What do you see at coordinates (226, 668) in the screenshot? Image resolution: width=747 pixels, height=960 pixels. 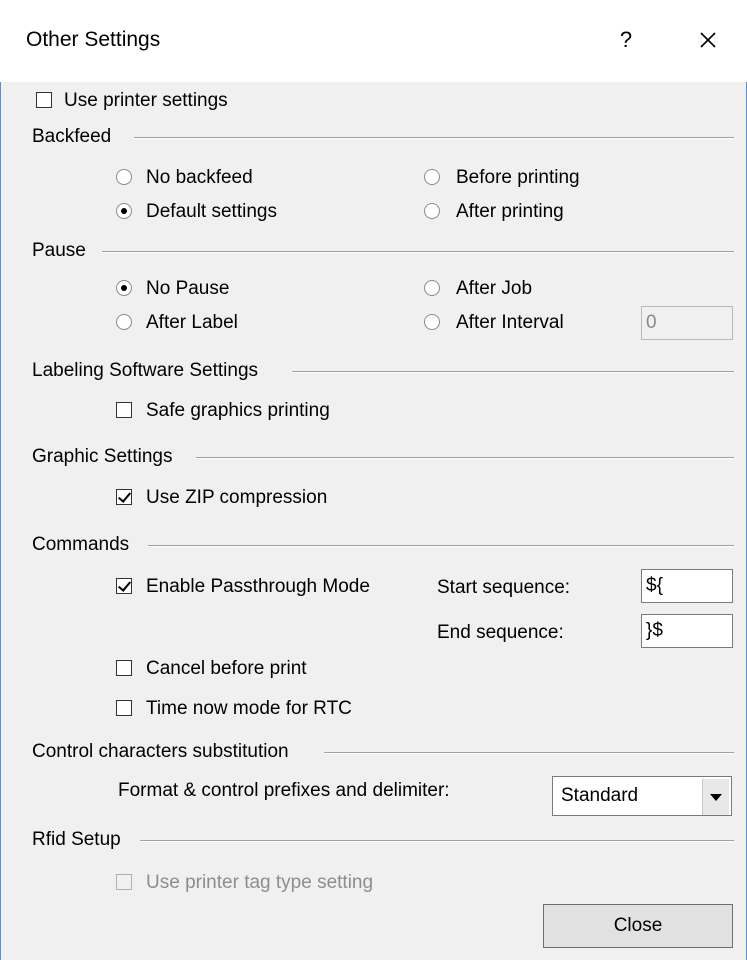 I see `cancel-before-print-label: Cancel before print` at bounding box center [226, 668].